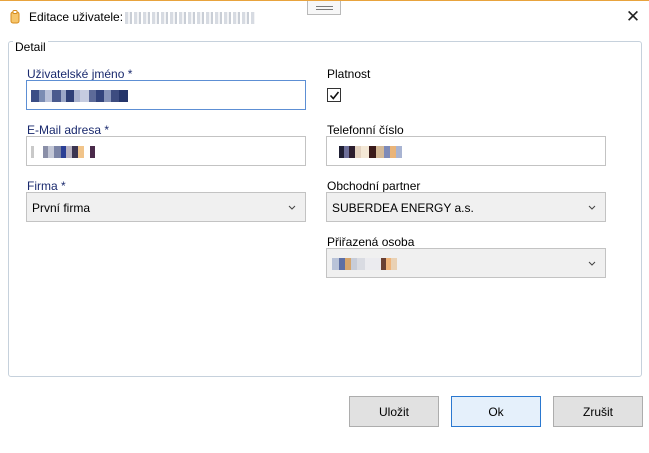 This screenshot has height=453, width=649. Describe the element at coordinates (403, 208) in the screenshot. I see `partner-selected: SUBERDEA ENERGY a.s.` at that location.